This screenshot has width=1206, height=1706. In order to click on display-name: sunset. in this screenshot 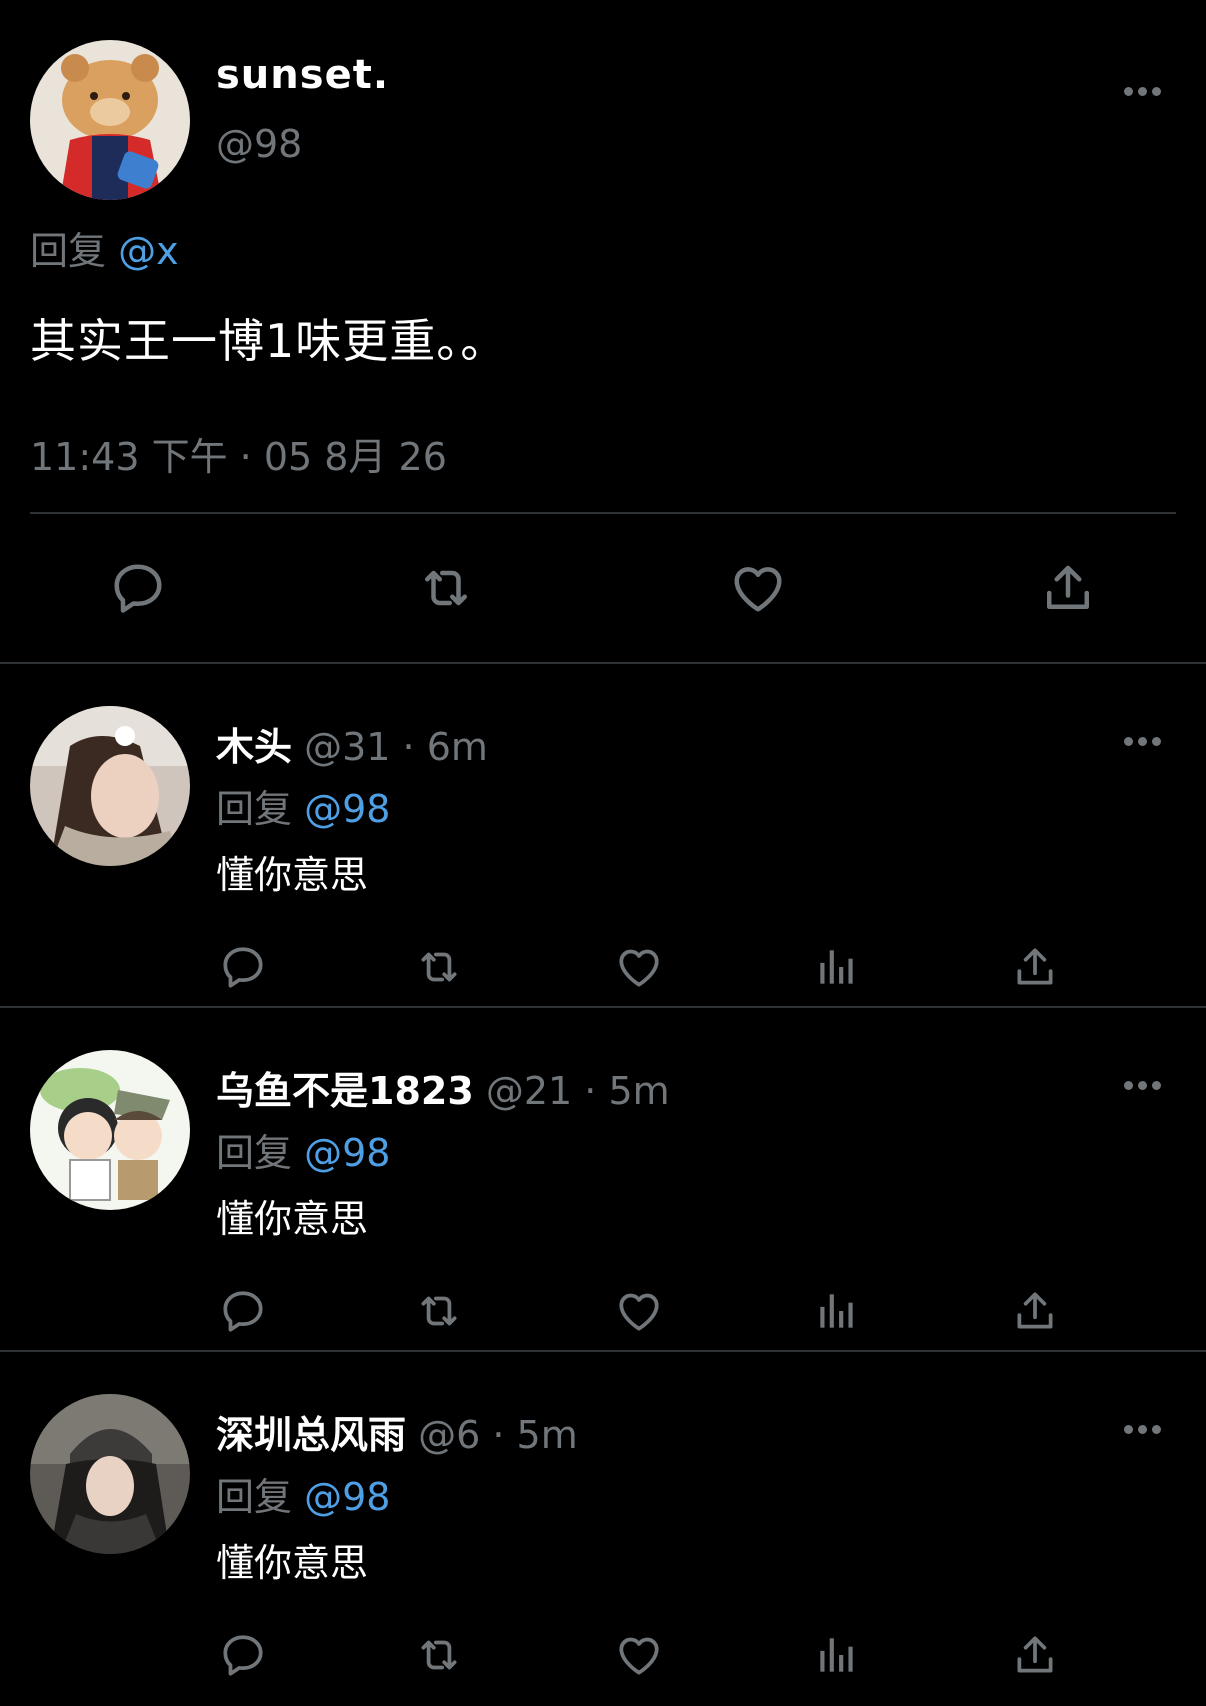, I will do `click(302, 75)`.